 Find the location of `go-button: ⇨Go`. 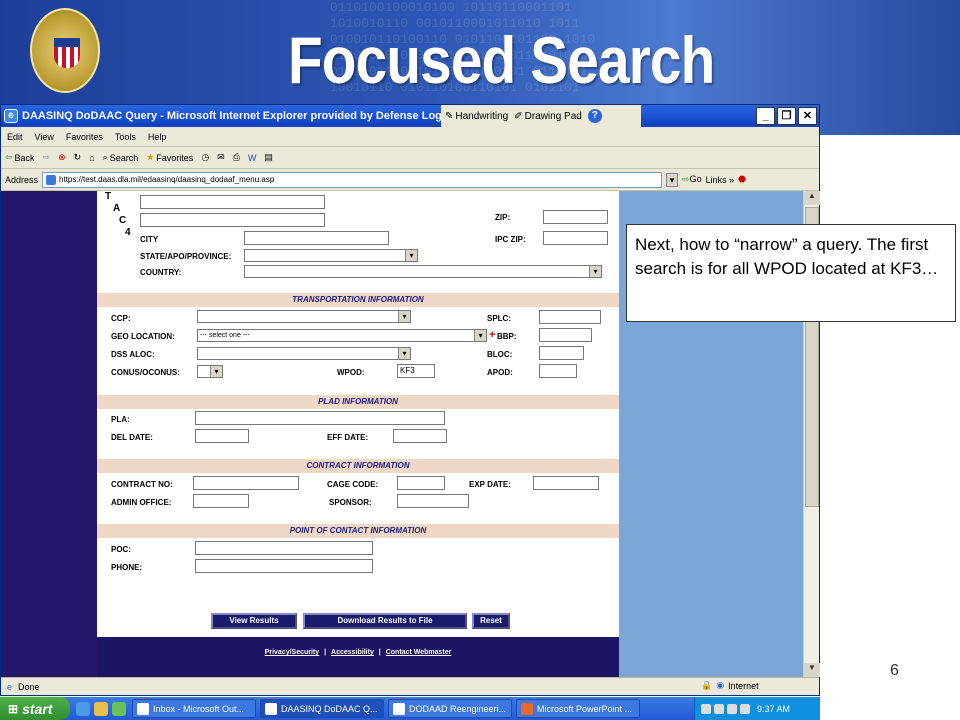

go-button: ⇨Go is located at coordinates (692, 179).